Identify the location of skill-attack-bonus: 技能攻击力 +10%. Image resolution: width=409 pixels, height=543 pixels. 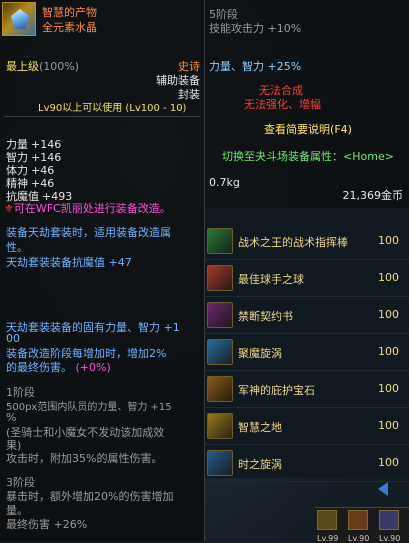
(255, 28).